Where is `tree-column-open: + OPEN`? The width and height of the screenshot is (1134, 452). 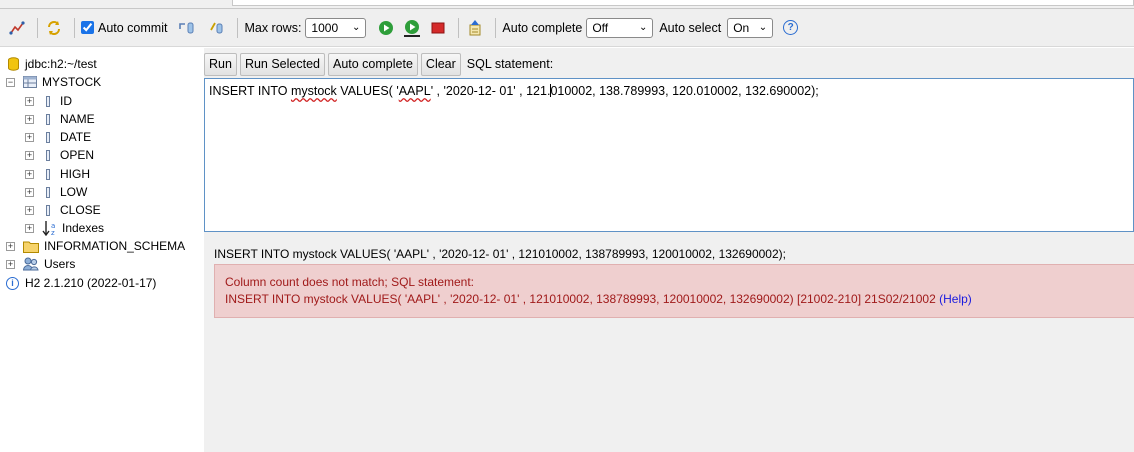
tree-column-open: + OPEN is located at coordinates (59, 155).